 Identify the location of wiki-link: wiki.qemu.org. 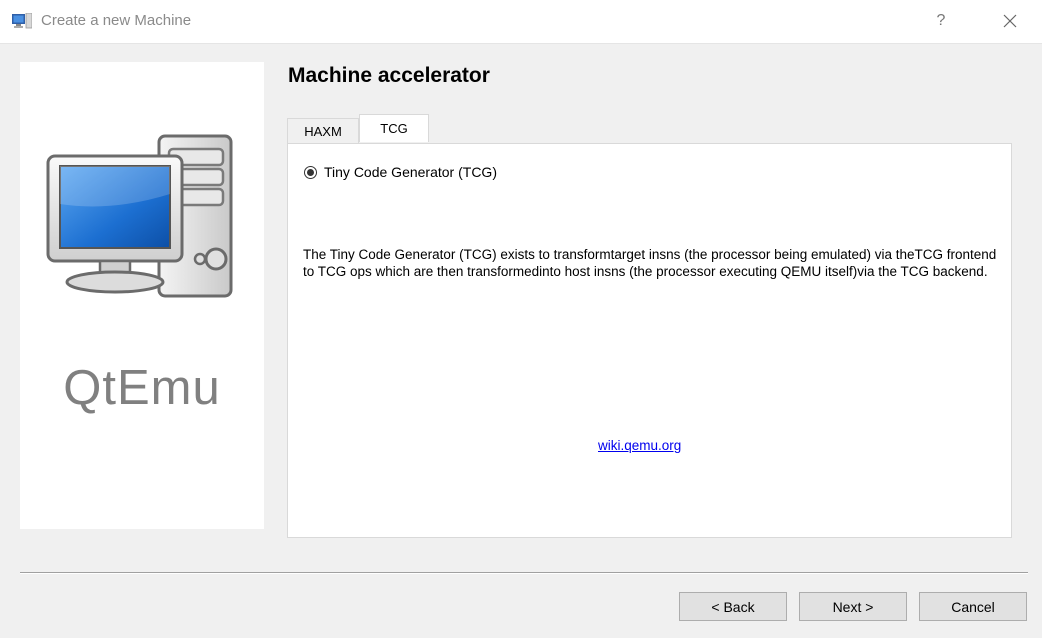
(639, 445).